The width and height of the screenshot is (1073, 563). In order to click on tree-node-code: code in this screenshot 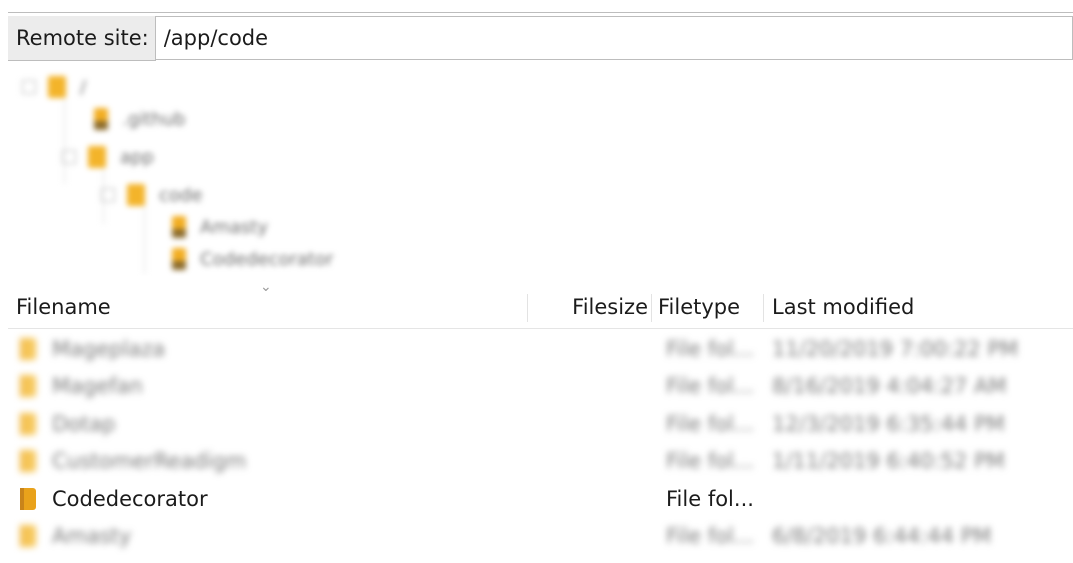, I will do `click(151, 195)`.